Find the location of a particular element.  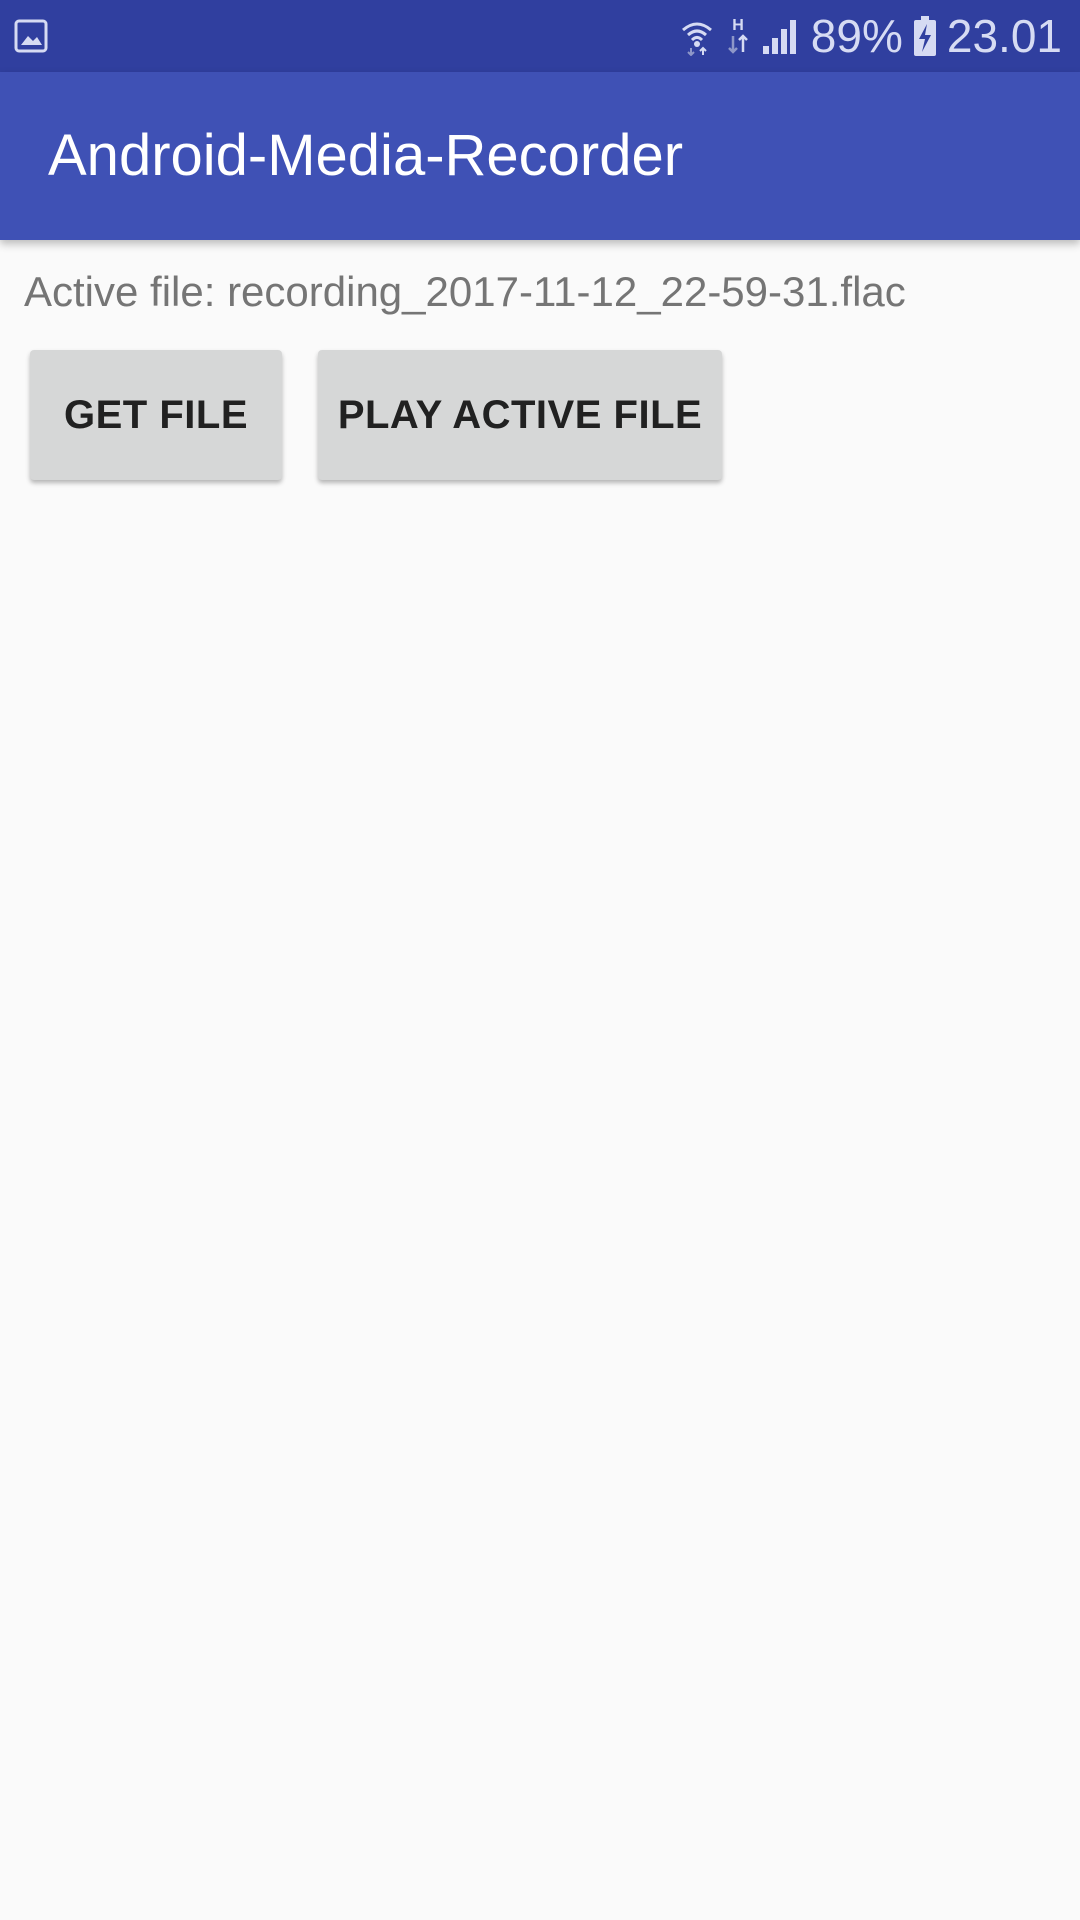

battery-charging-icon is located at coordinates (925, 36).